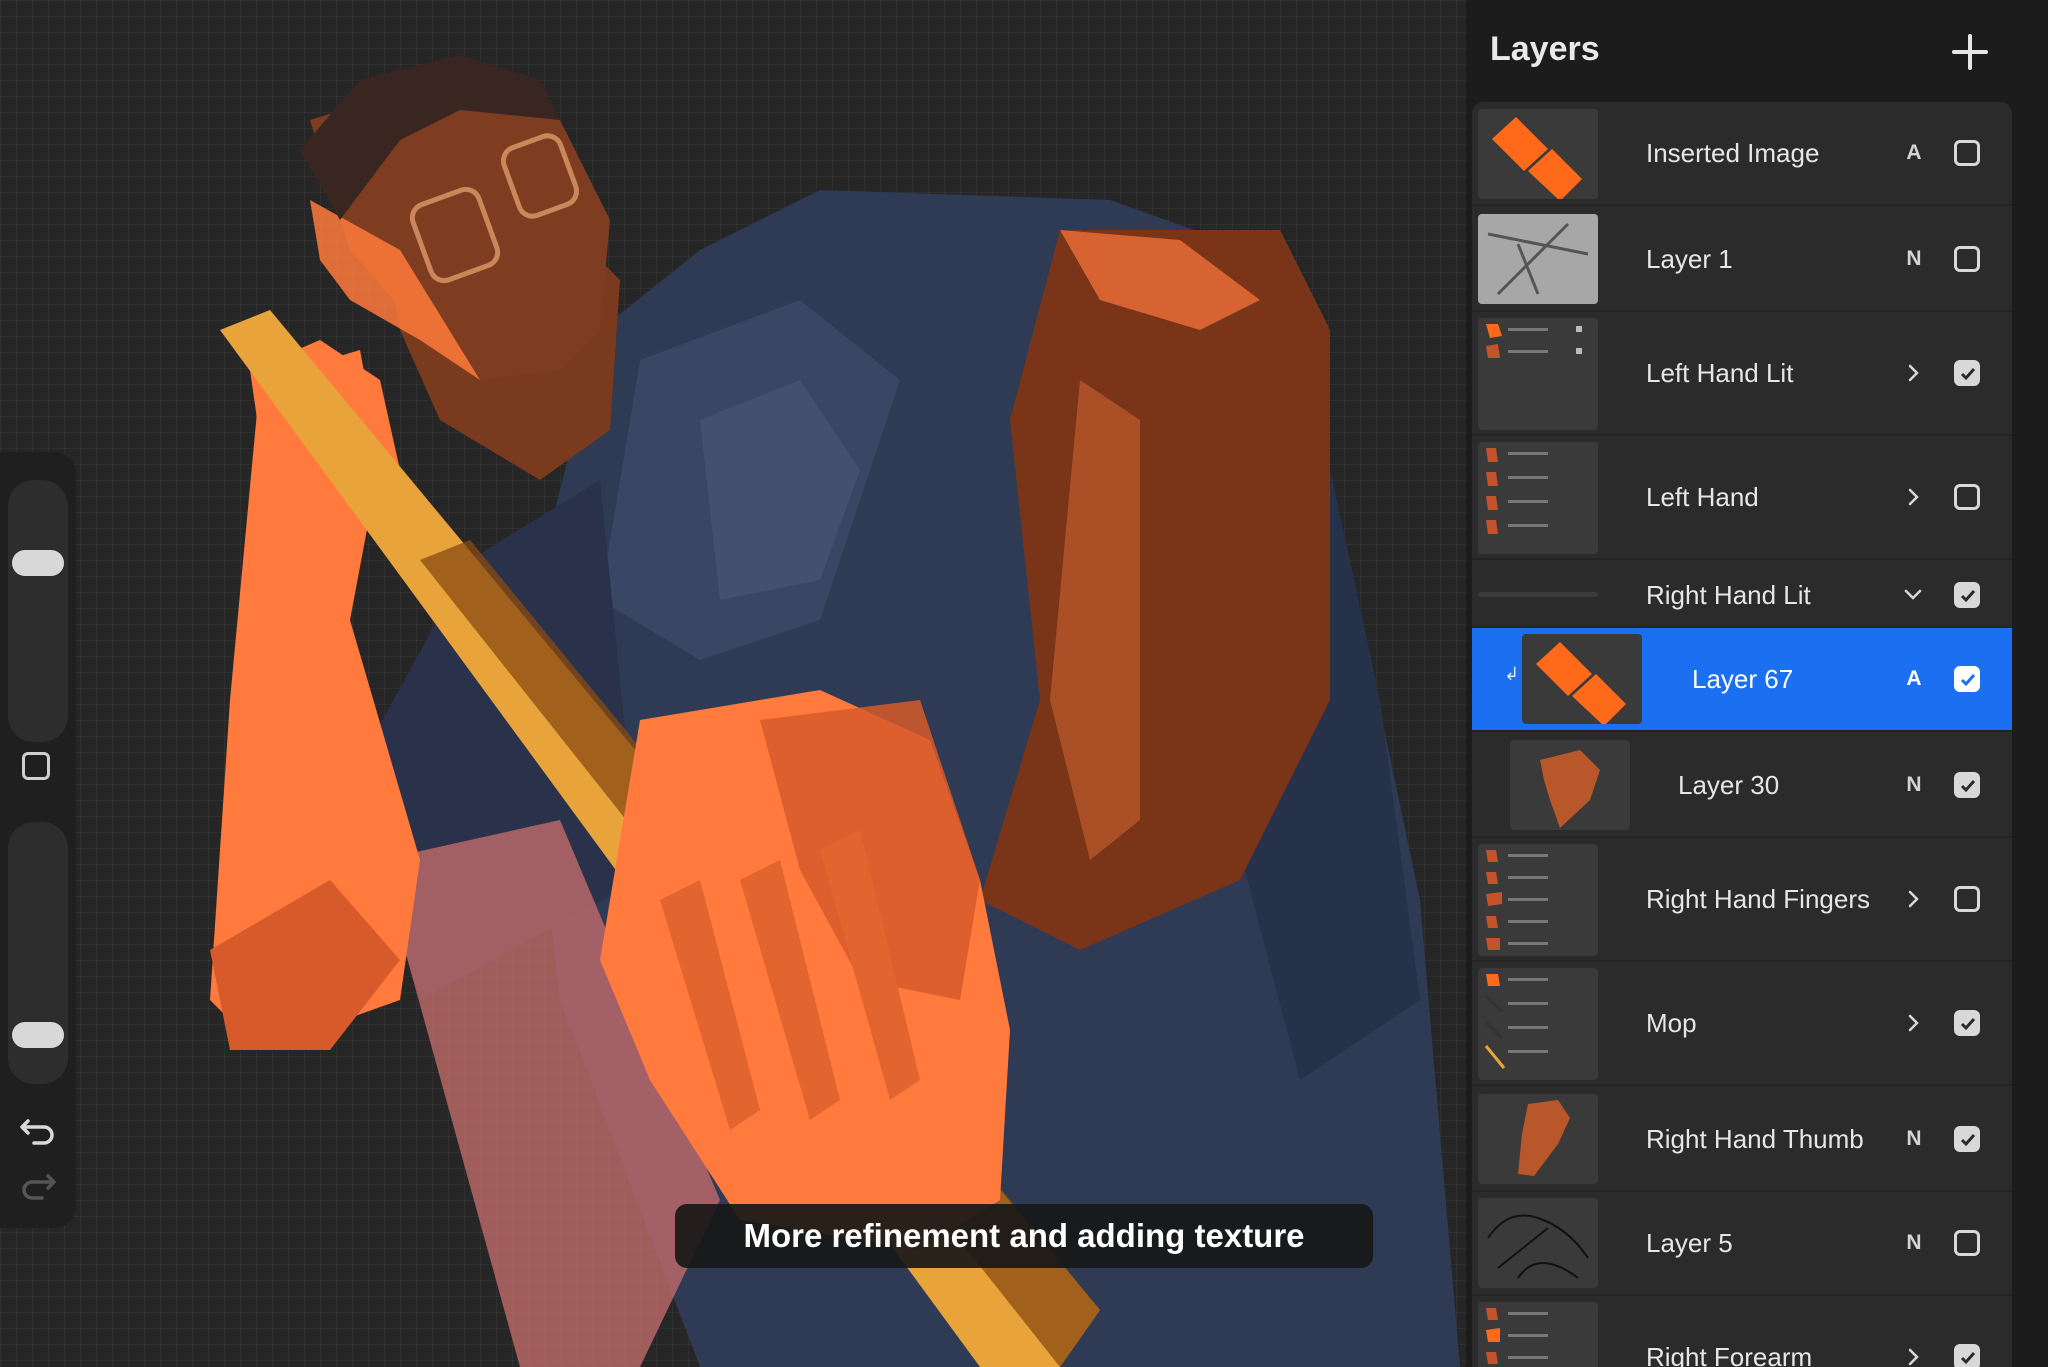 Image resolution: width=2048 pixels, height=1367 pixels. What do you see at coordinates (1024, 1236) in the screenshot?
I see `caption-banner: More refinement and adding texture` at bounding box center [1024, 1236].